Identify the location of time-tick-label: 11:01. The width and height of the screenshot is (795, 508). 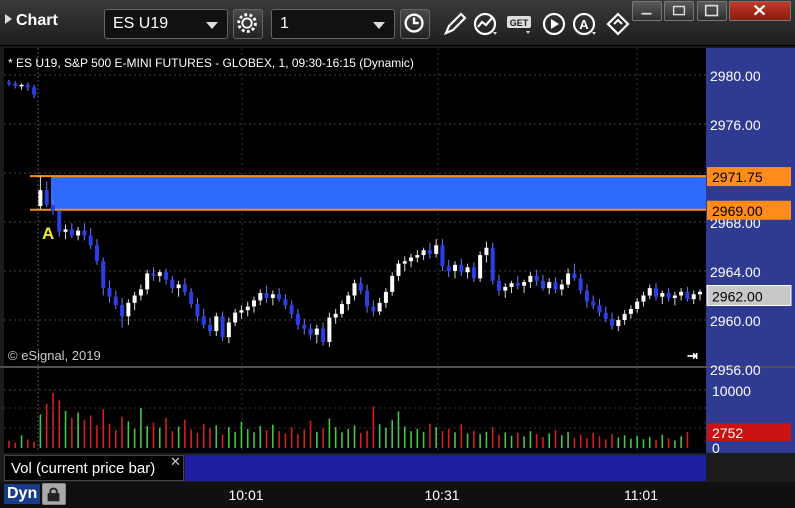
(641, 495).